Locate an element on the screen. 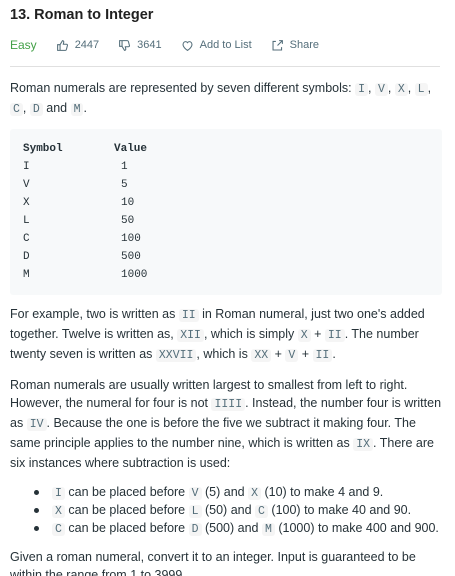 The width and height of the screenshot is (455, 576). row-symbol: I is located at coordinates (26, 167).